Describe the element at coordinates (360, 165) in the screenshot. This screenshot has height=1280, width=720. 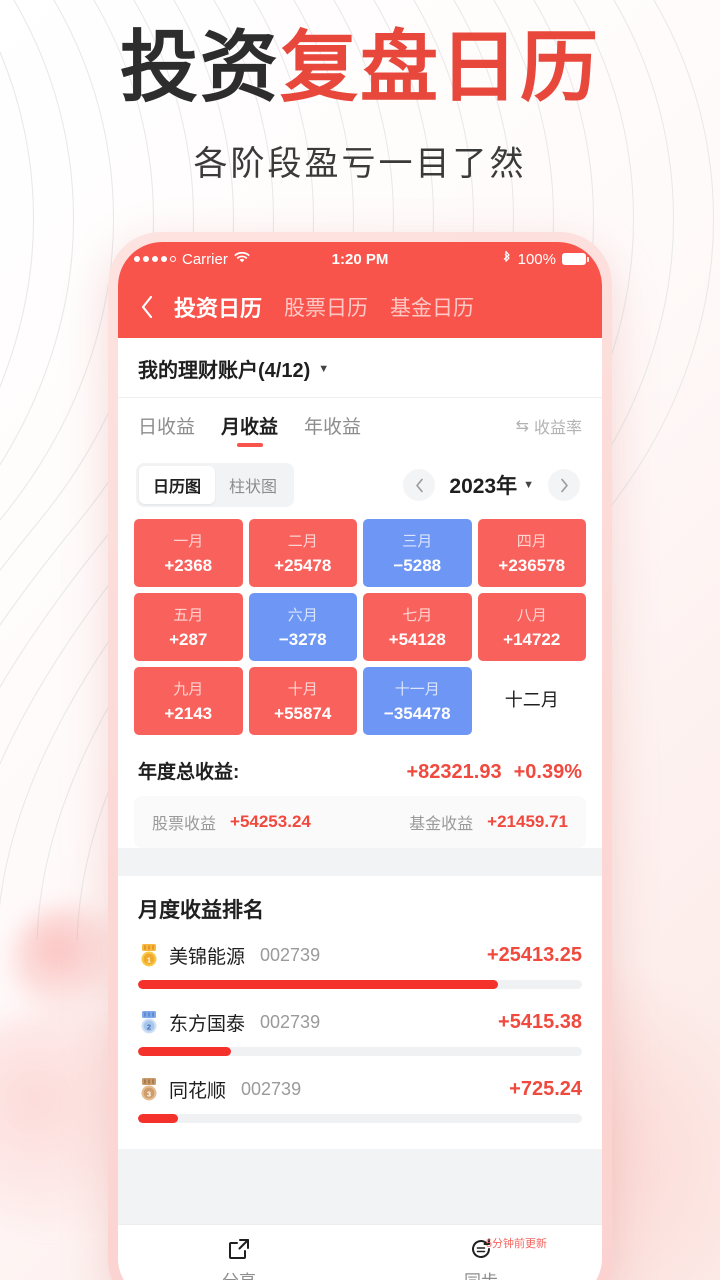
I see `page-subtitle: 各阶段盈亏一目了然` at that location.